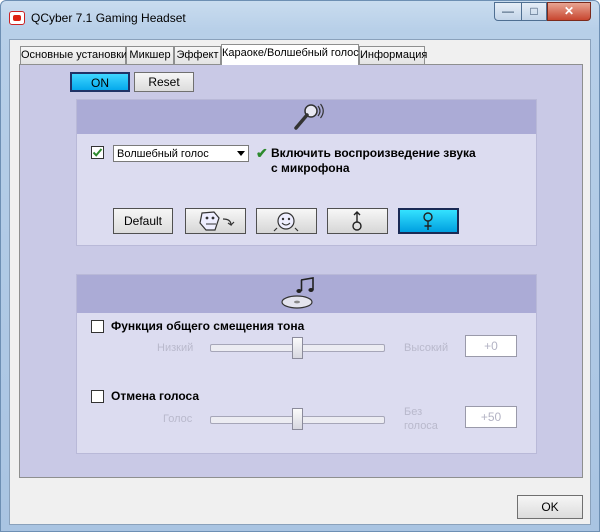  I want to click on tab-basic-settings: Основные установки, so click(73, 55).